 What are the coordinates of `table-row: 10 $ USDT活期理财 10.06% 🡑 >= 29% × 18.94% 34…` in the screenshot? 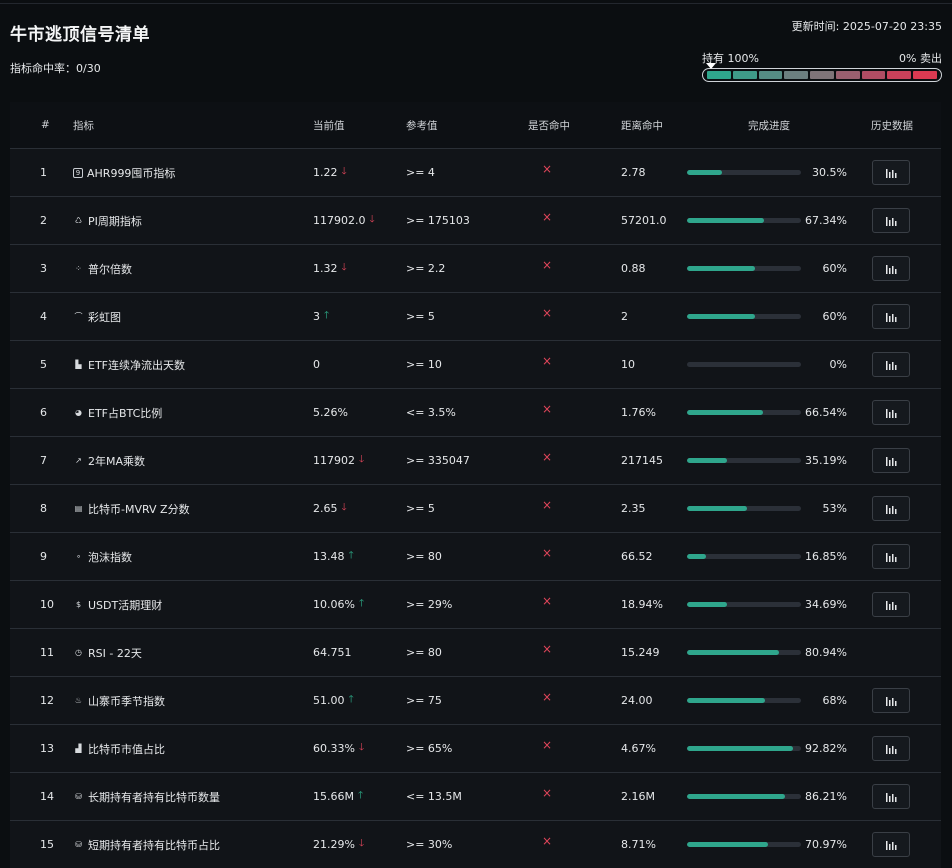 It's located at (475, 605).